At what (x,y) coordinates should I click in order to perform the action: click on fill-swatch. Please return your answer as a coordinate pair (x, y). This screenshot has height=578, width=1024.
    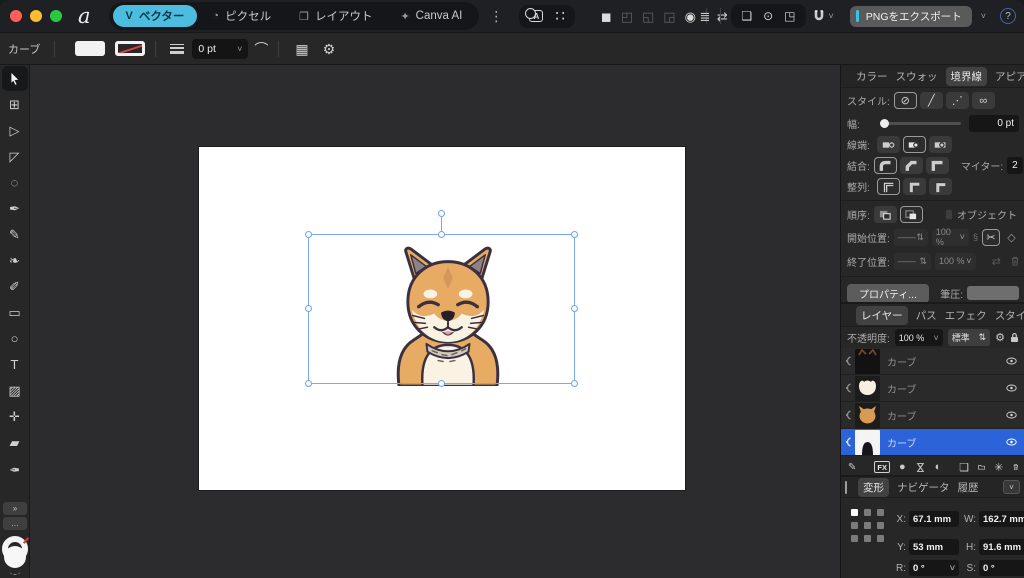
    Looking at the image, I should click on (90, 48).